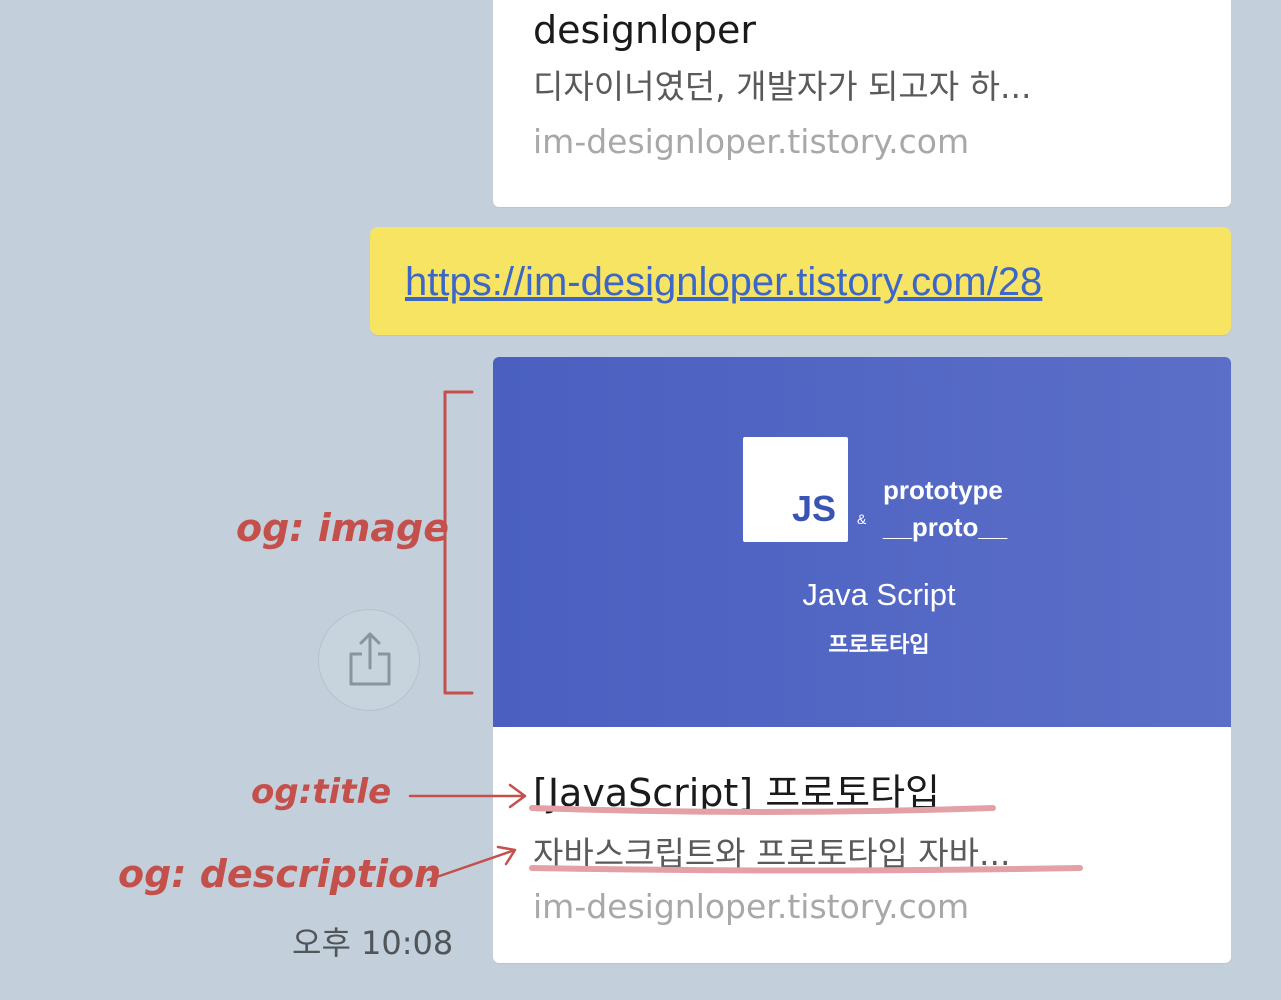 The width and height of the screenshot is (1281, 1000). Describe the element at coordinates (471, 863) in the screenshot. I see `og-description-arrow` at that location.